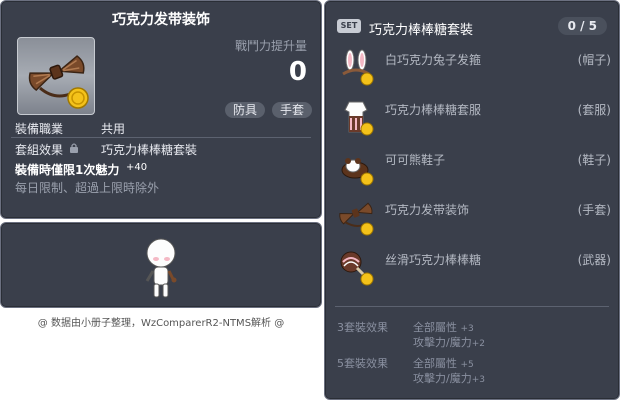  What do you see at coordinates (362, 327) in the screenshot?
I see `set-effect-label: 3套裝效果` at bounding box center [362, 327].